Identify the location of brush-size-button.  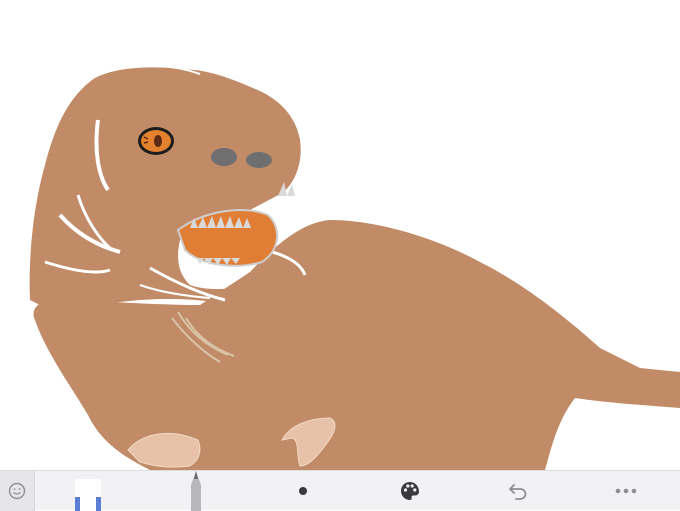
(303, 491).